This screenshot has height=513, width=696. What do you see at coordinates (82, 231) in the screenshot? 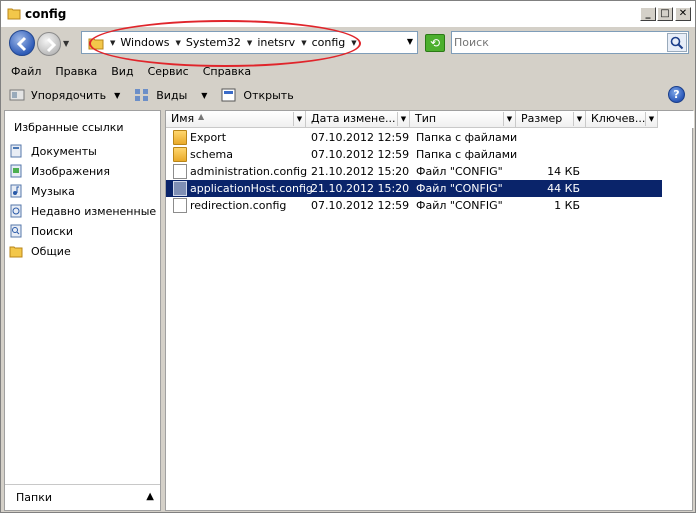
I see `nav-link-searches: Поиски` at bounding box center [82, 231].